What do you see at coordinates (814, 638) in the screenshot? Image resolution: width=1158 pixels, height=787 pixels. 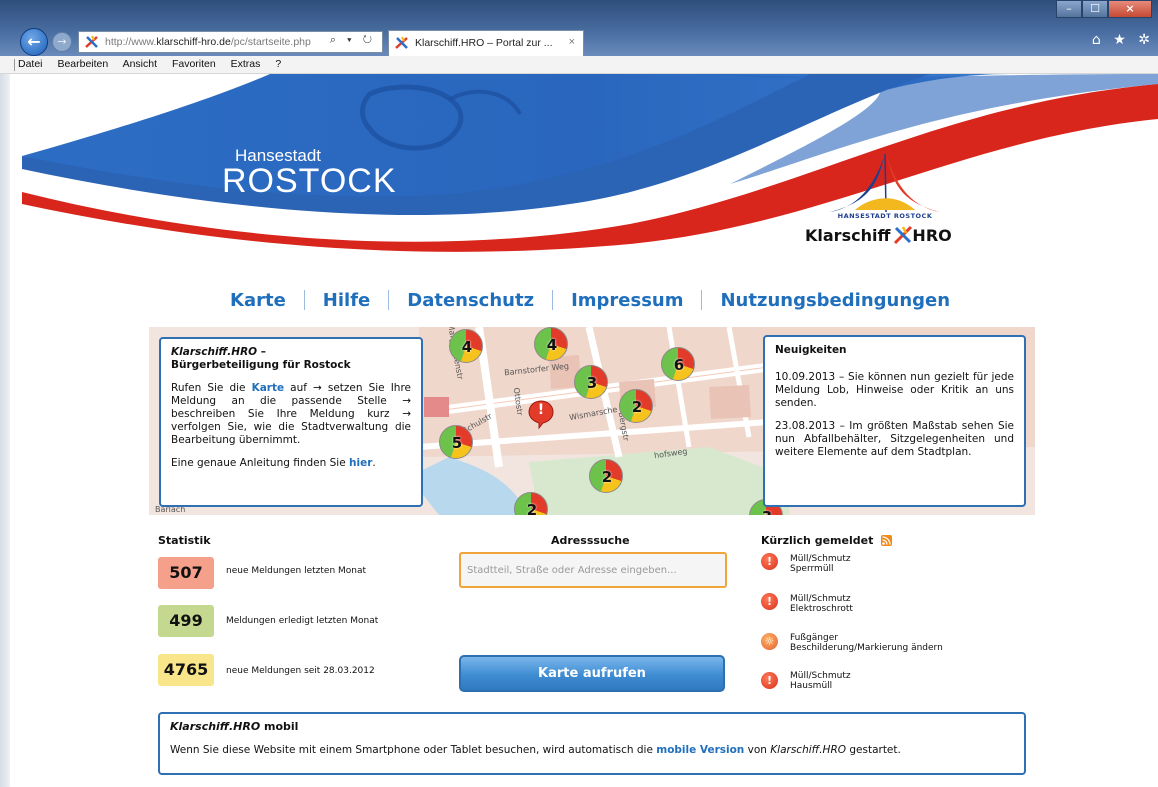 I see `report-category: Fußgänger` at bounding box center [814, 638].